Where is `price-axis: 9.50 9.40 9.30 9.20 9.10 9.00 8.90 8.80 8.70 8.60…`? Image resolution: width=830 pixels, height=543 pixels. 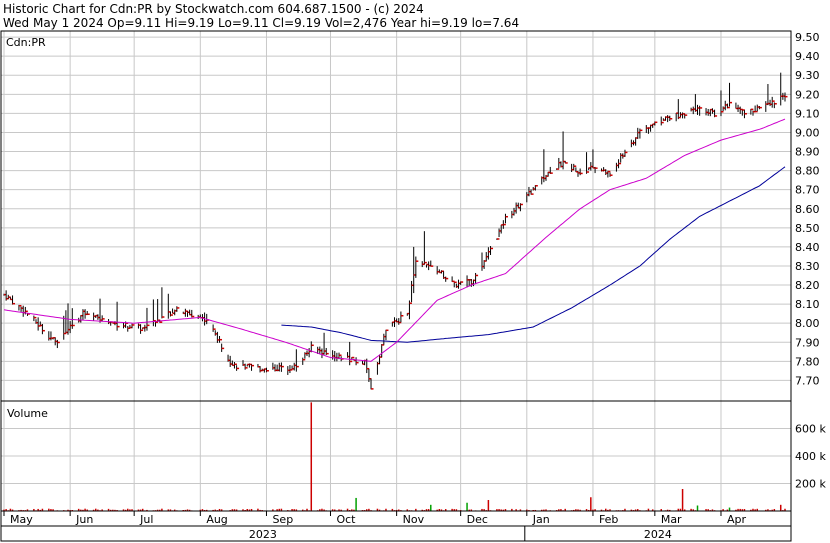
price-axis: 9.50 9.40 9.30 9.20 9.10 9.00 8.90 8.80 8.70 8.60… is located at coordinates (807, 209).